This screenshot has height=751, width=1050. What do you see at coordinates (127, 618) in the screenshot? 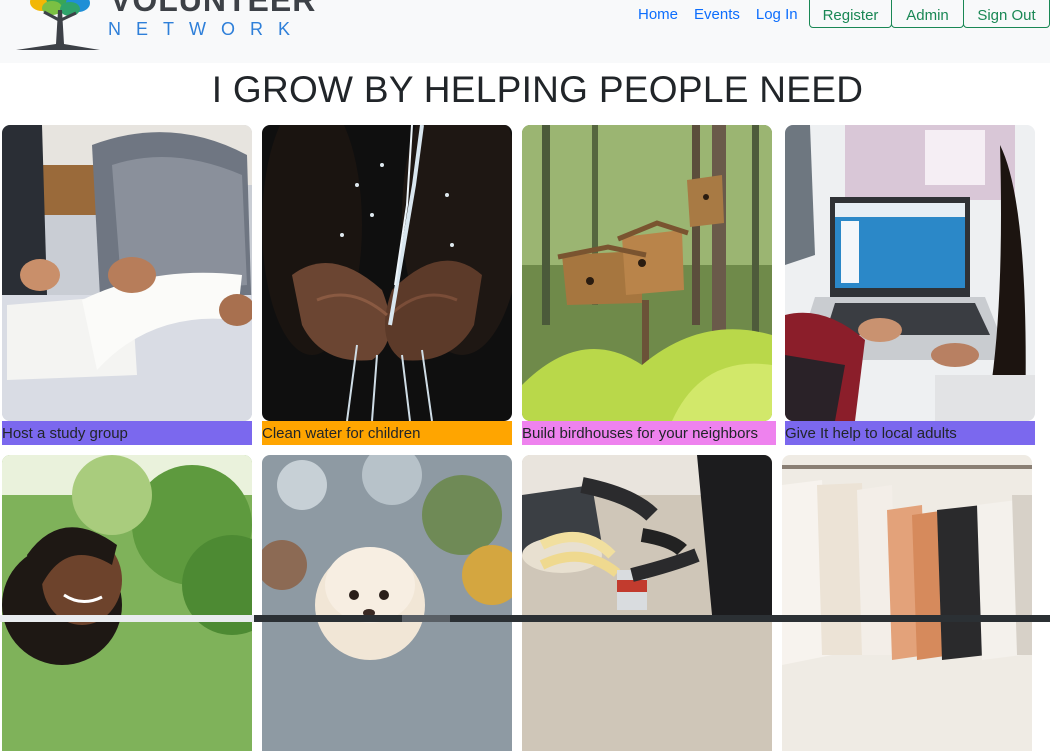
I see `bottom-strip` at bounding box center [127, 618].